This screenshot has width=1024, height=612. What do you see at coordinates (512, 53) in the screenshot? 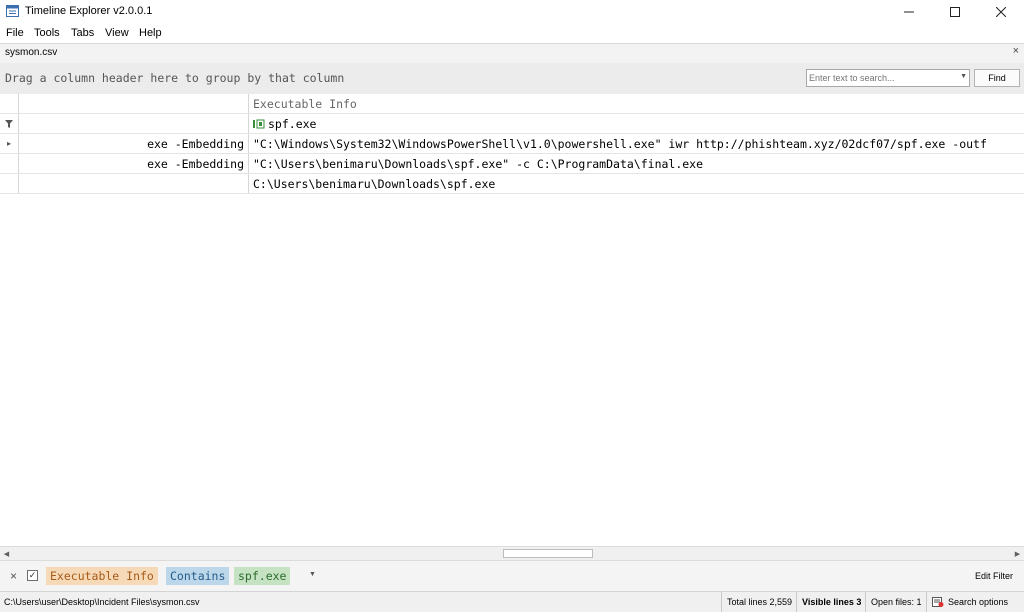
I see `file-tab-strip: sysmon.csv ×` at bounding box center [512, 53].